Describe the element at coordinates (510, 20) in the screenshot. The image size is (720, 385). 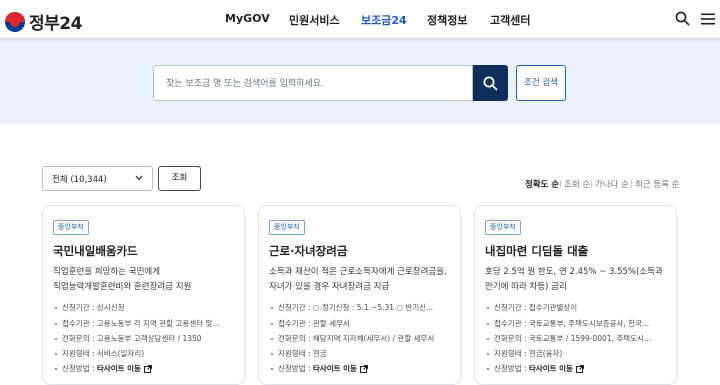
I see `nav-item-customer-center: 고객센터` at that location.